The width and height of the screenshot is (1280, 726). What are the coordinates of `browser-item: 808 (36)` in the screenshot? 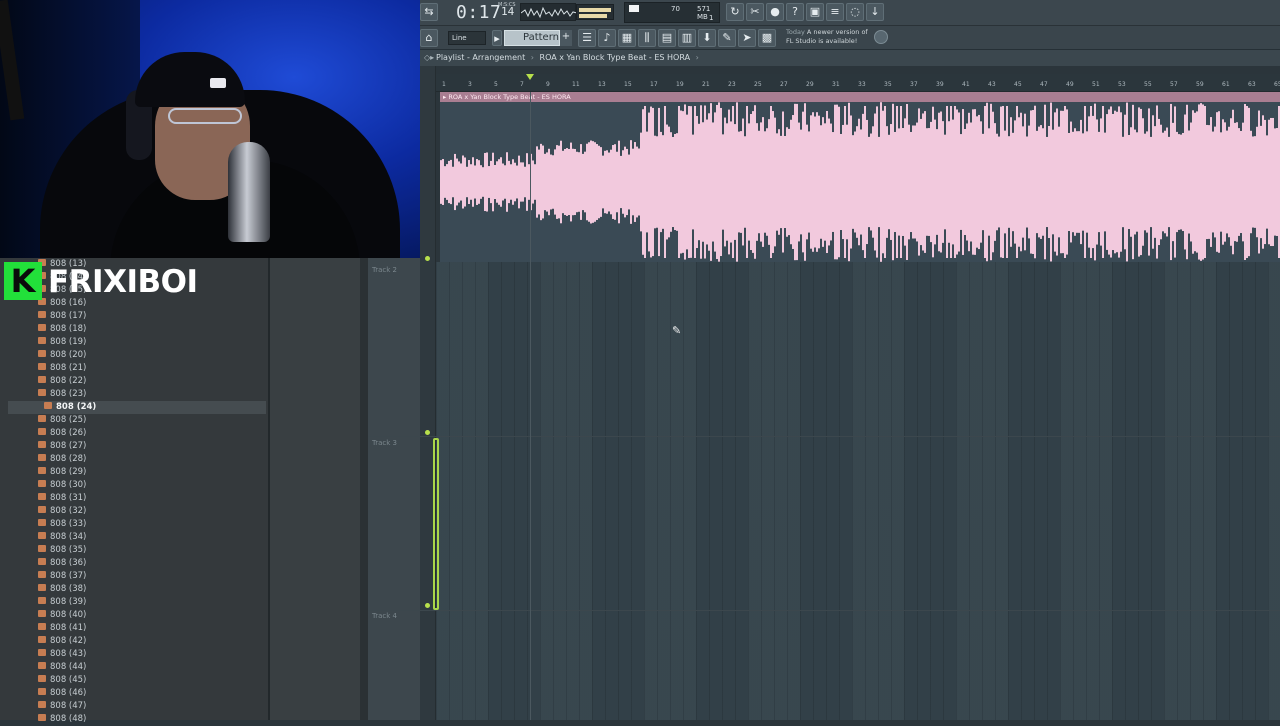 It's located at (62, 563).